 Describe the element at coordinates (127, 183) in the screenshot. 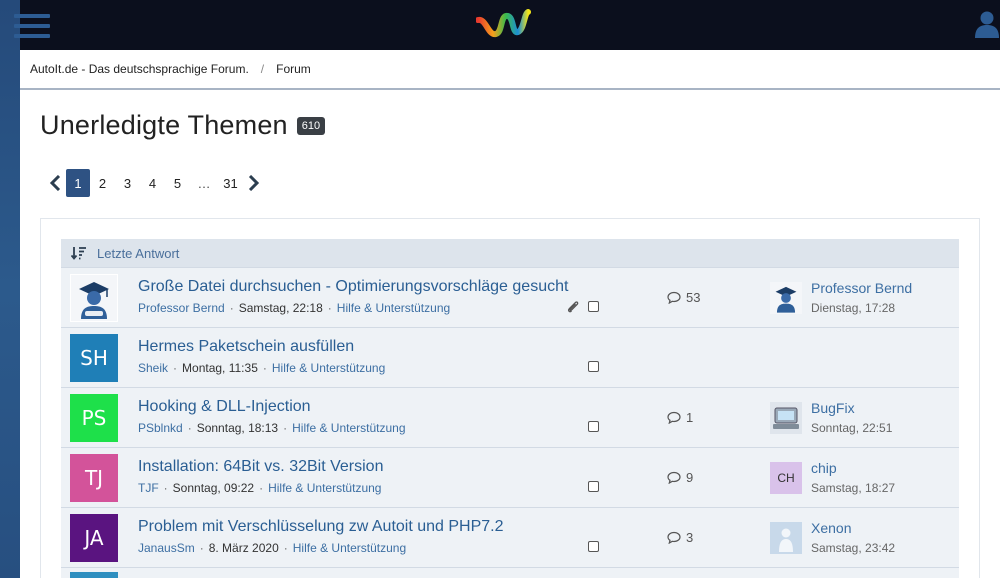

I see `page-link-3: 3` at that location.